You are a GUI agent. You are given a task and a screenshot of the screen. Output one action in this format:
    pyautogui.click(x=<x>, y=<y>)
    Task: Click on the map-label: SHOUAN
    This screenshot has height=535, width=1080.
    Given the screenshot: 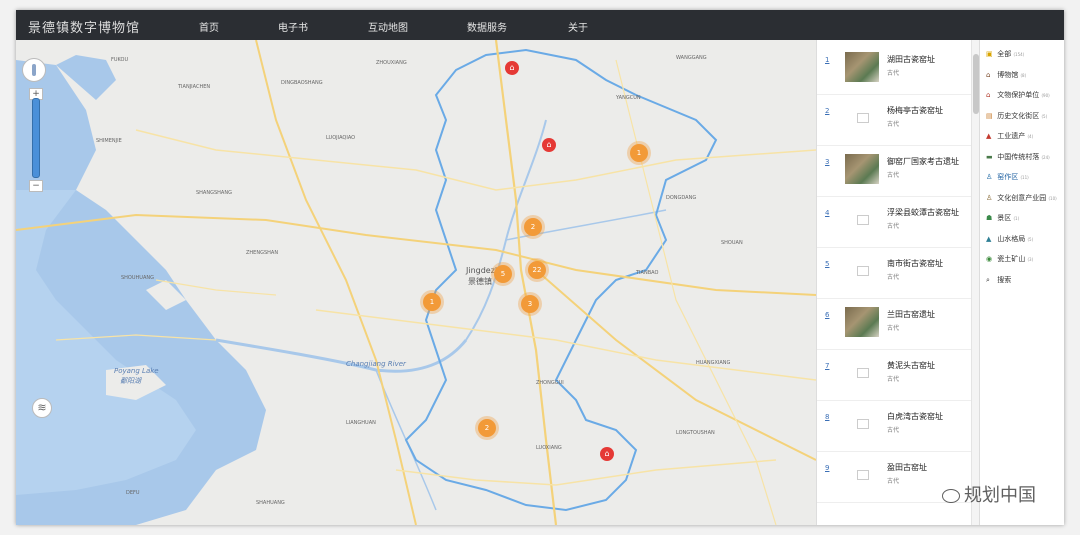 What is the action you would take?
    pyautogui.click(x=732, y=243)
    